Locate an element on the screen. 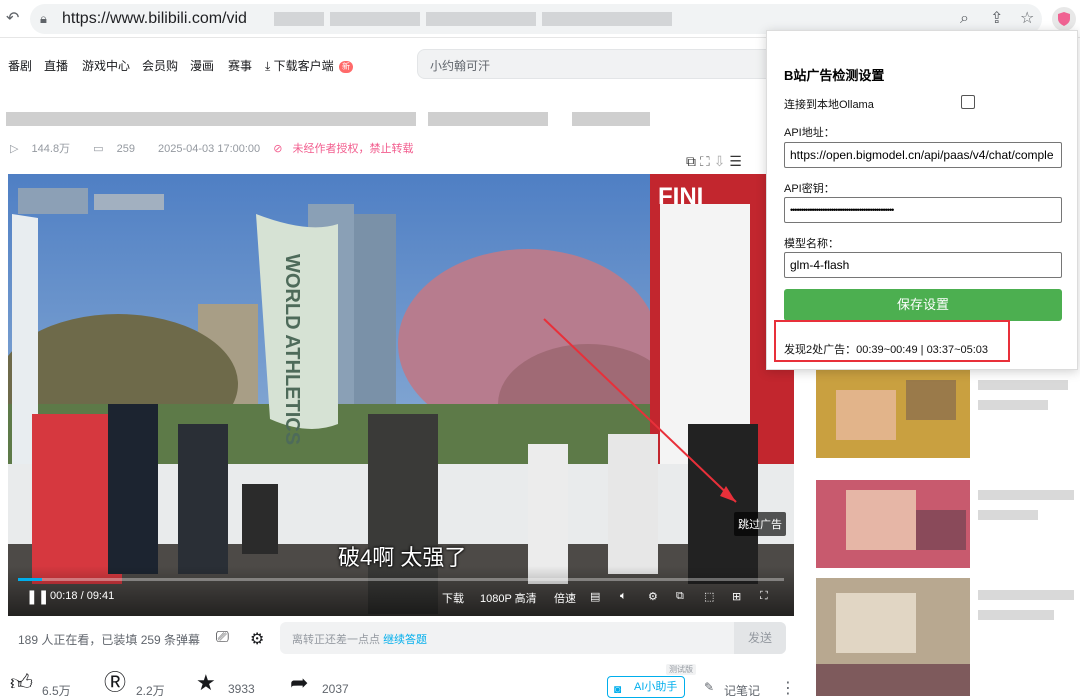 This screenshot has height=699, width=1080. save-settings-button: 保存设置 is located at coordinates (923, 305).